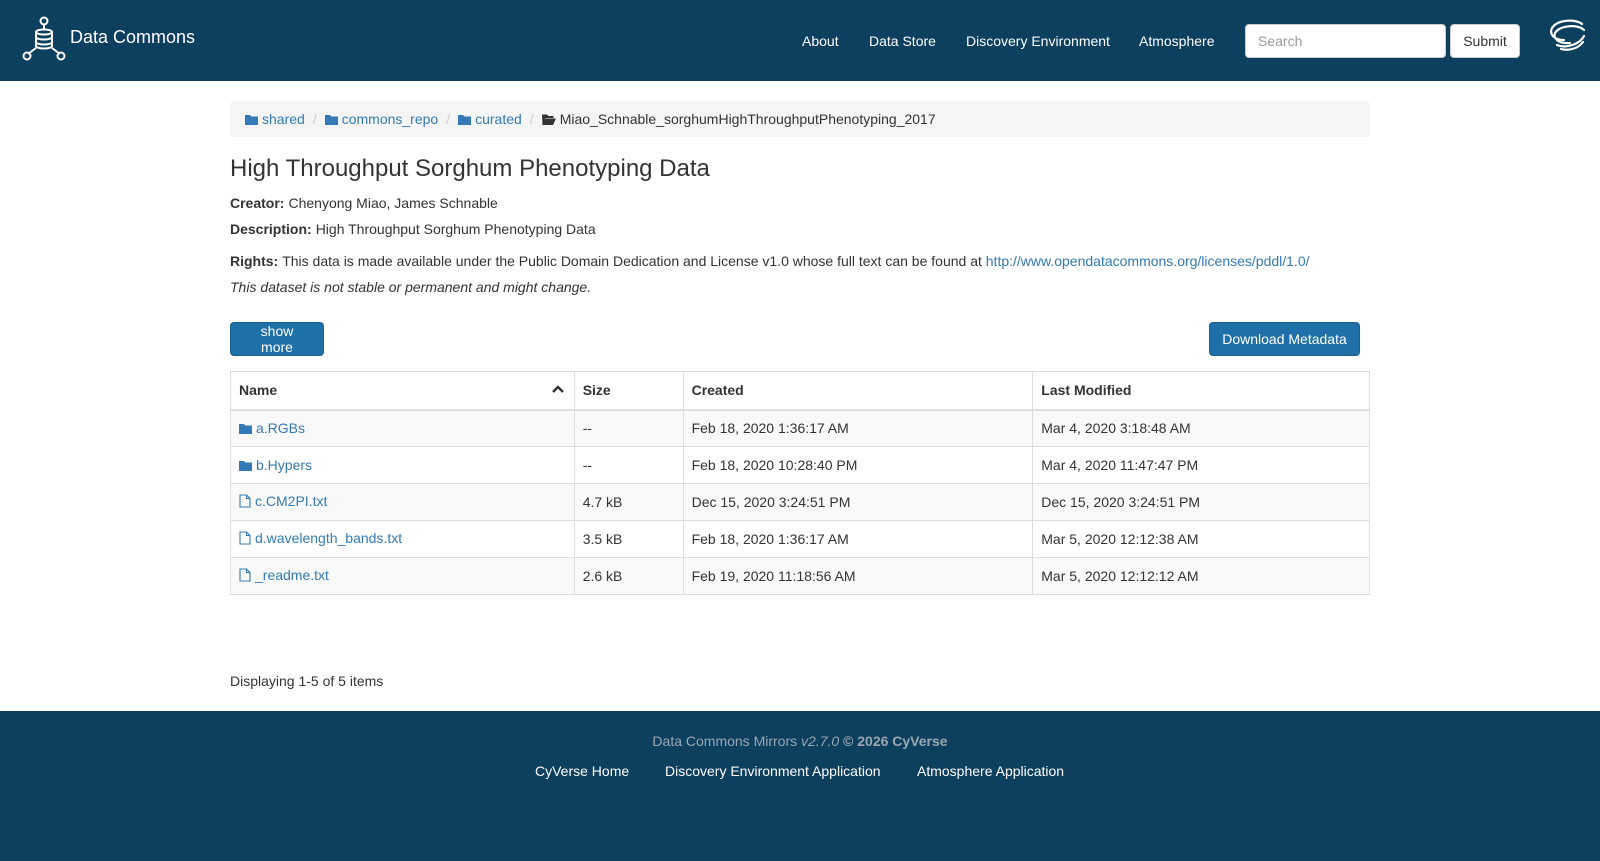 This screenshot has width=1600, height=861. I want to click on name-cell: d.wavelength_bands.txt, so click(402, 539).